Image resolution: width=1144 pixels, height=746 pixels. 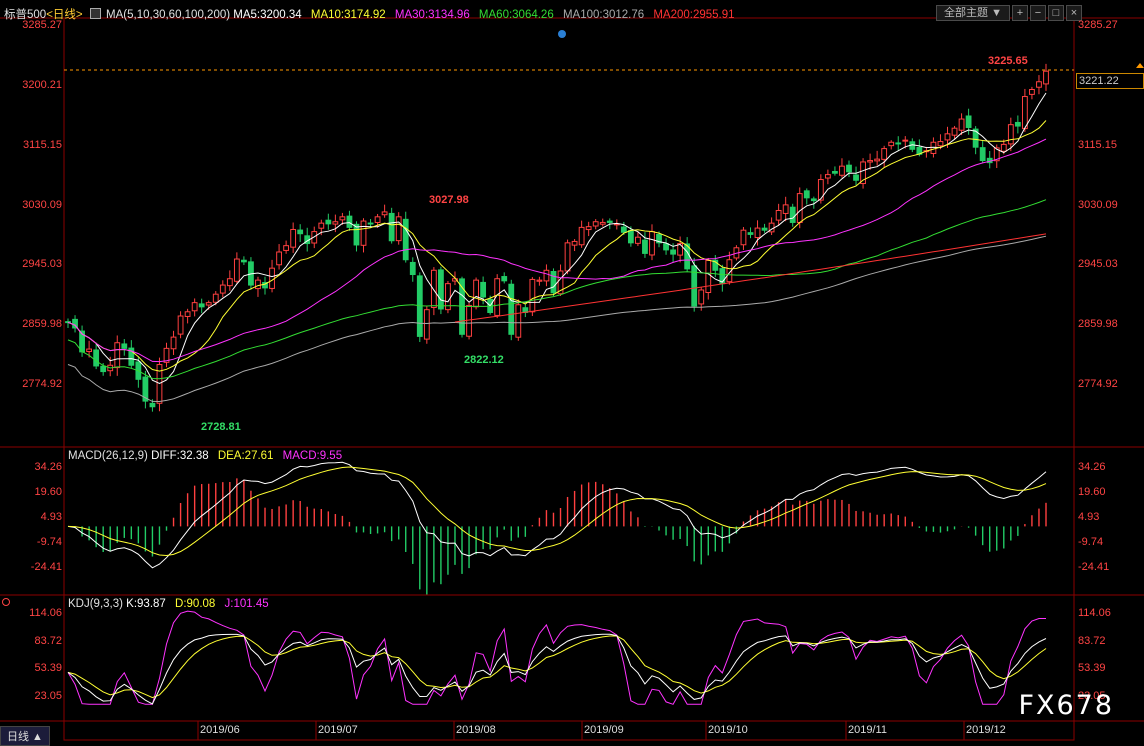 What do you see at coordinates (95, 13) in the screenshot?
I see `ma-toggle-icon` at bounding box center [95, 13].